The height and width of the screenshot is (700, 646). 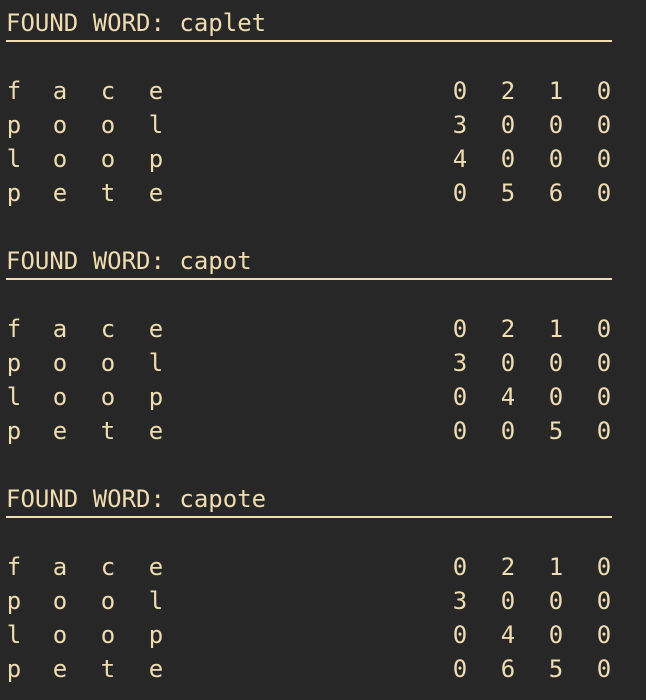 I want to click on grid-row: p e t e 0 5 6 0, so click(x=323, y=193).